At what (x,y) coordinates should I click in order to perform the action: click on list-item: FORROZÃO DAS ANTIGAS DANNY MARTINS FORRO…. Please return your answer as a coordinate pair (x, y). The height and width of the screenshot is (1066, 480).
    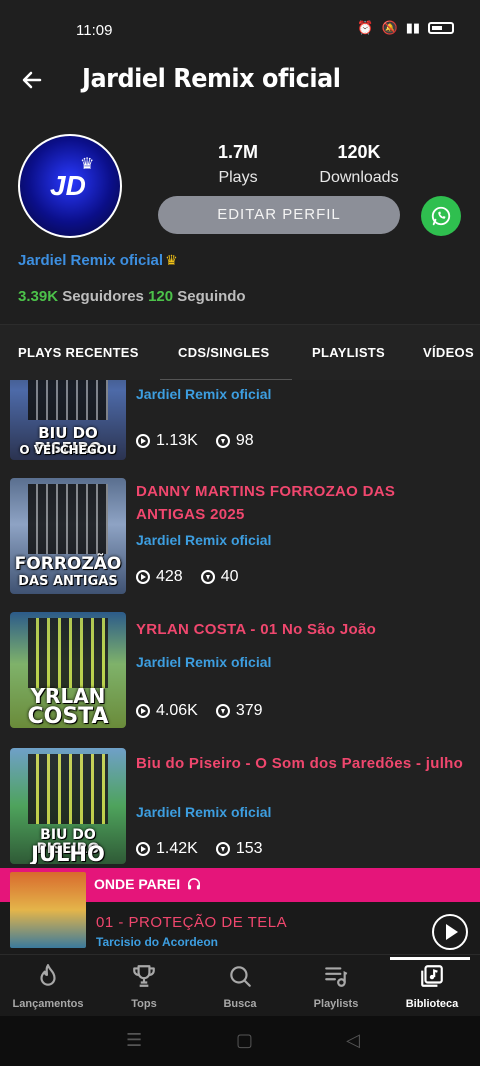
    Looking at the image, I should click on (240, 538).